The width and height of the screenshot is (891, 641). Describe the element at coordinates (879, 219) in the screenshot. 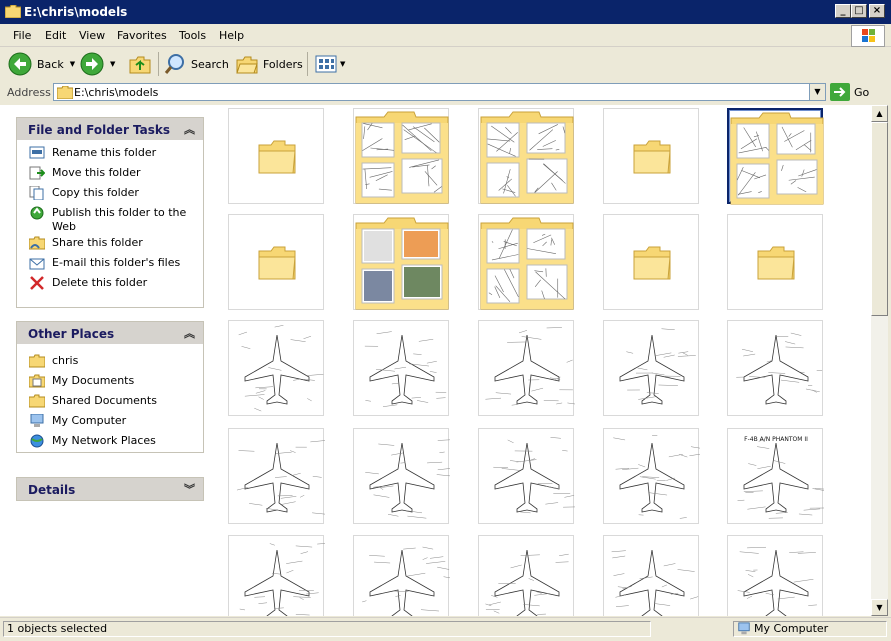

I see `scroll-thumb` at that location.